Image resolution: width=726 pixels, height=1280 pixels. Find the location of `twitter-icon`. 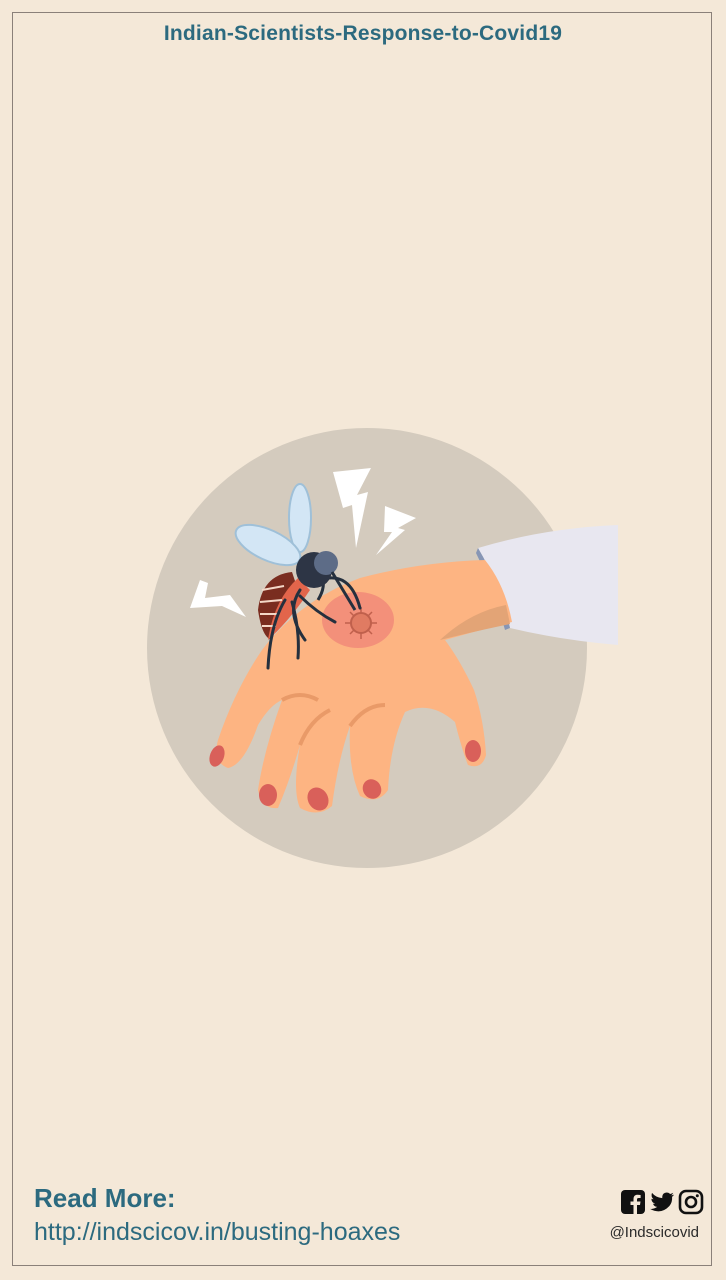

twitter-icon is located at coordinates (662, 1202).